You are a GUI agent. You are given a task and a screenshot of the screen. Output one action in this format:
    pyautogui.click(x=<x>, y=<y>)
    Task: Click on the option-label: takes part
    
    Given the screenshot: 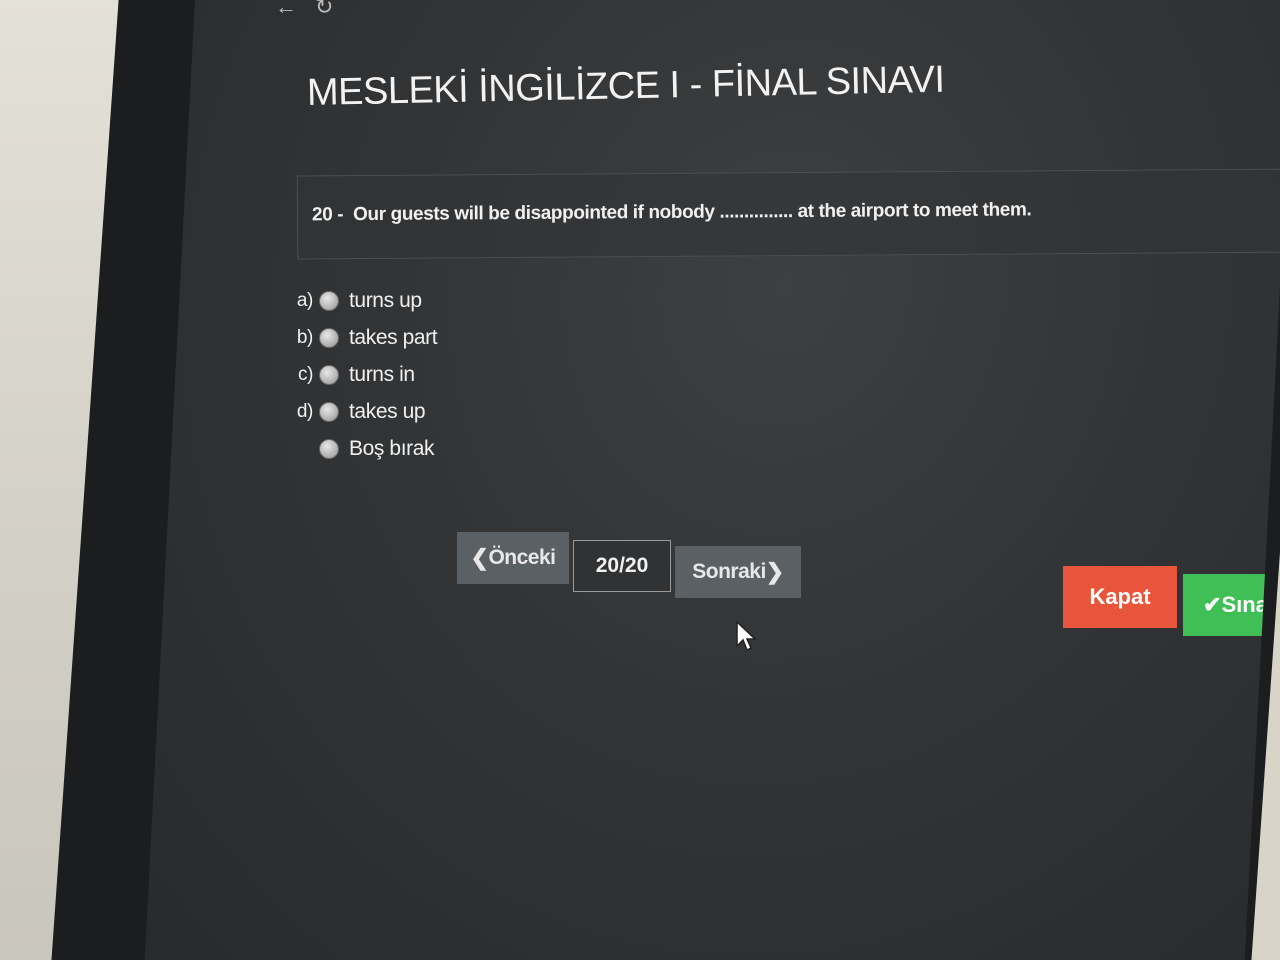 What is the action you would take?
    pyautogui.click(x=393, y=337)
    